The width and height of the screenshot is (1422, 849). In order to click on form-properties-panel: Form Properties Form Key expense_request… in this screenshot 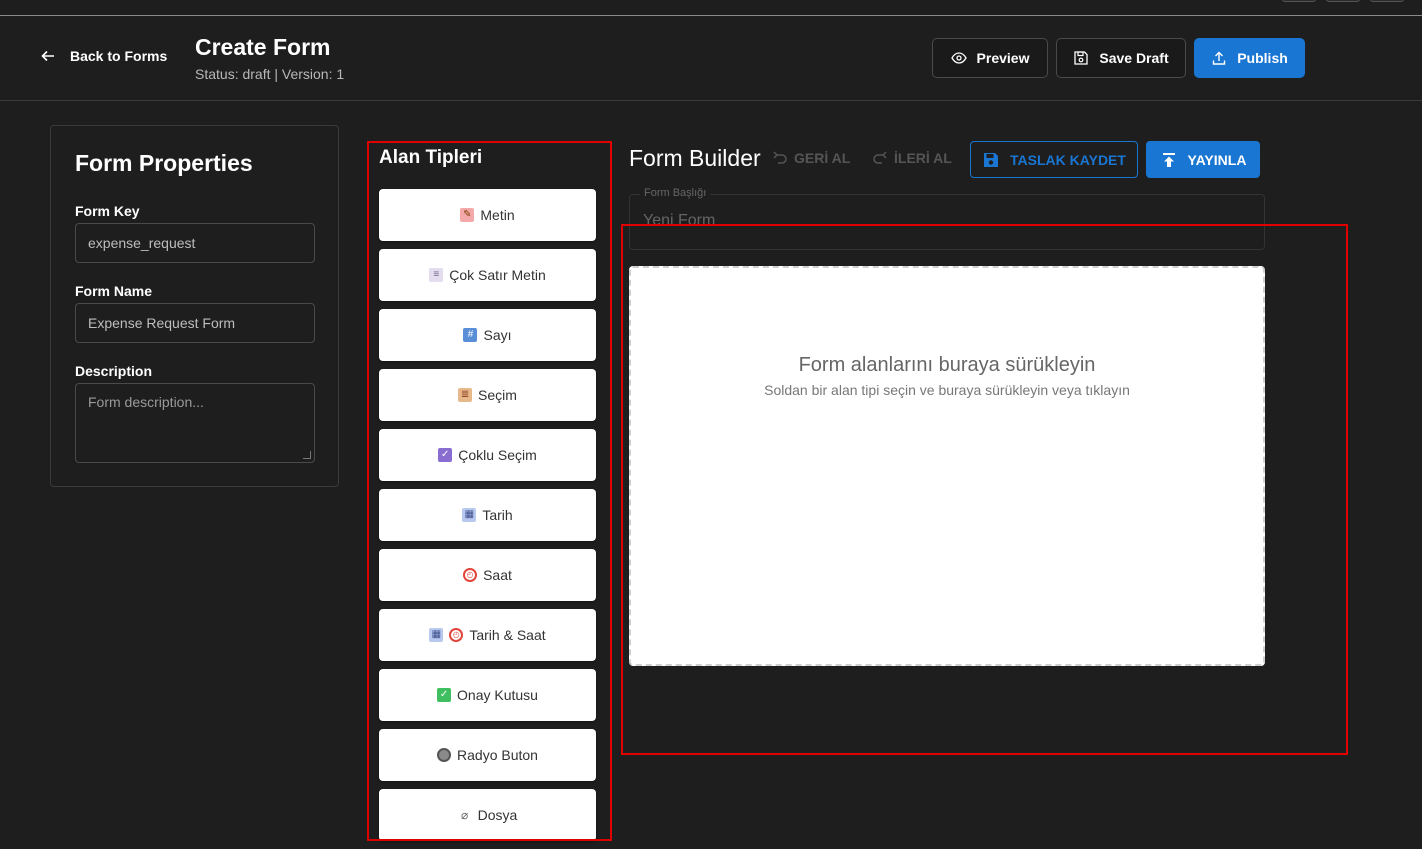, I will do `click(194, 306)`.